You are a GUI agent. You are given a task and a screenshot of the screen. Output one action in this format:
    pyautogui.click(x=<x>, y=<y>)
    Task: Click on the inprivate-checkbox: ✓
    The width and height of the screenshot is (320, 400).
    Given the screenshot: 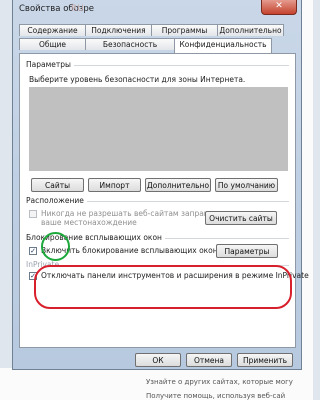 What is the action you would take?
    pyautogui.click(x=33, y=276)
    